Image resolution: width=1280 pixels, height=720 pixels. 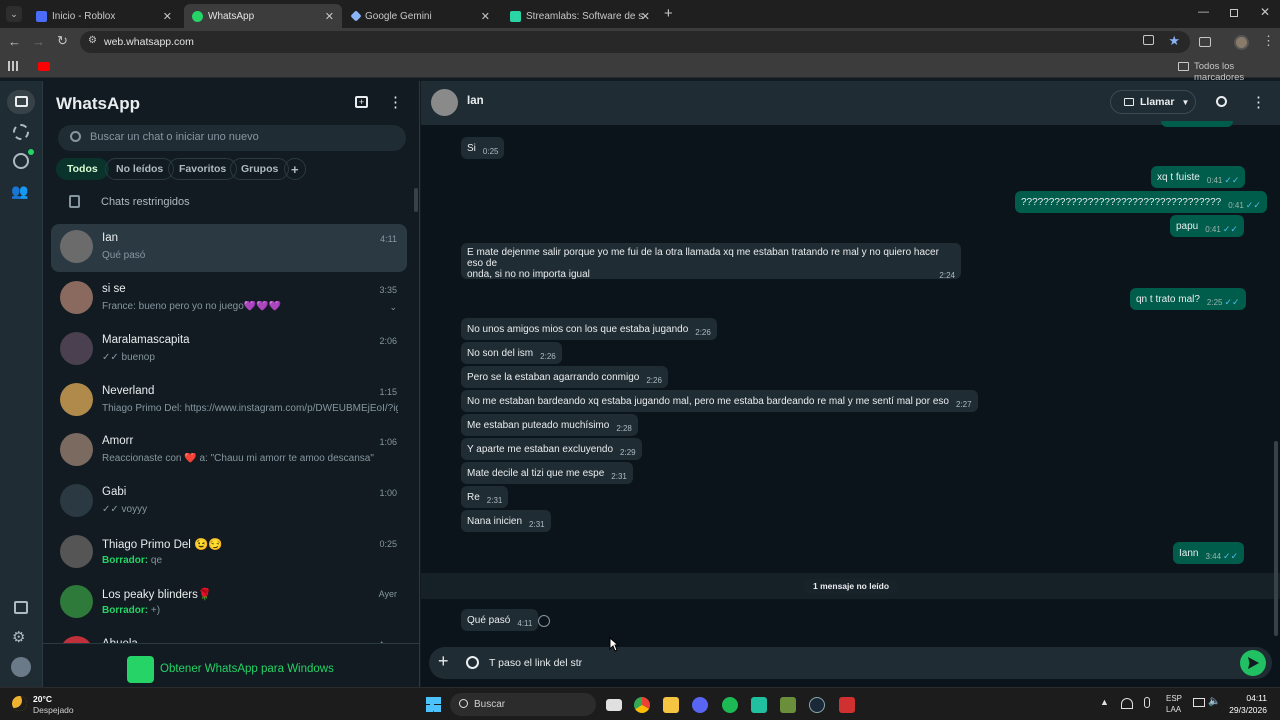 I want to click on channels-nav-icon, so click(x=21, y=161).